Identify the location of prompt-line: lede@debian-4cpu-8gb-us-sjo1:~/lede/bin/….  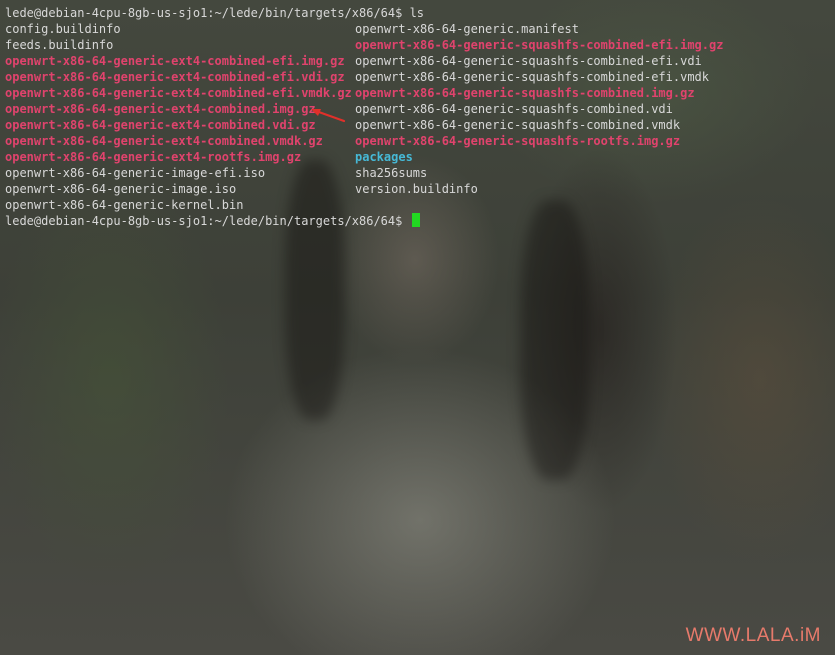
(215, 13).